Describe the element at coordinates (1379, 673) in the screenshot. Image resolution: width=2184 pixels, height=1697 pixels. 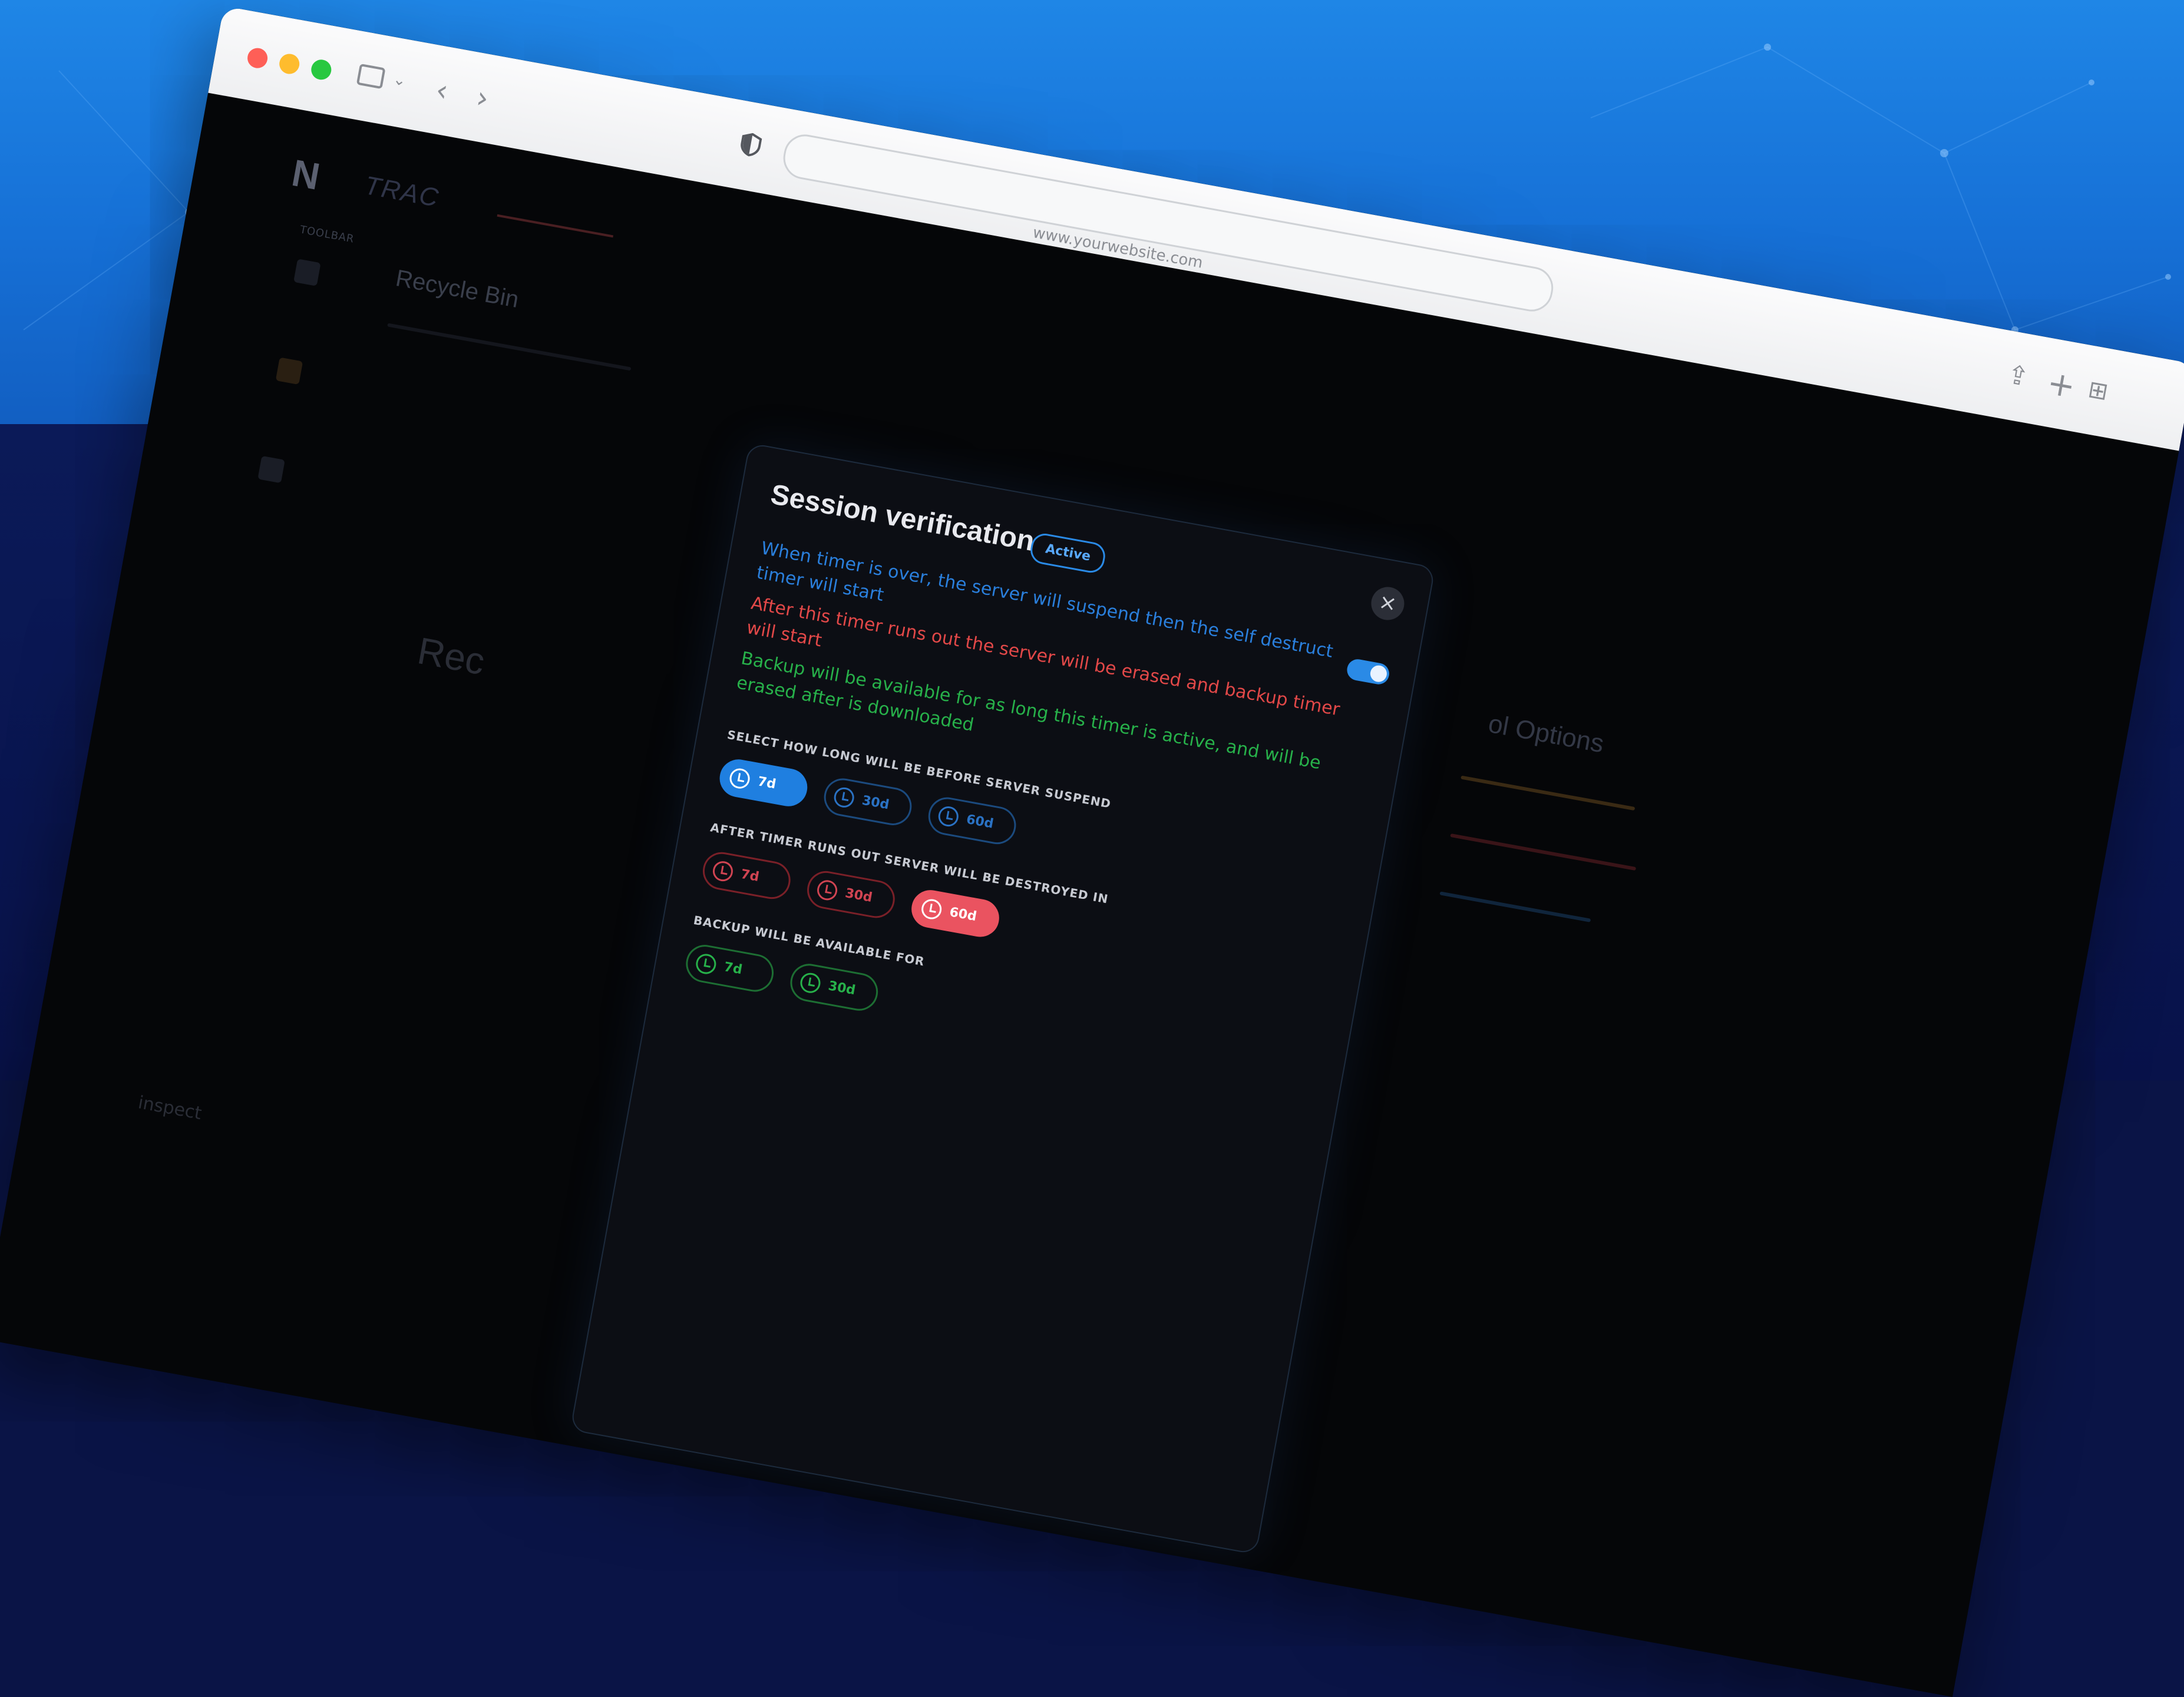
I see `toggle-knob` at that location.